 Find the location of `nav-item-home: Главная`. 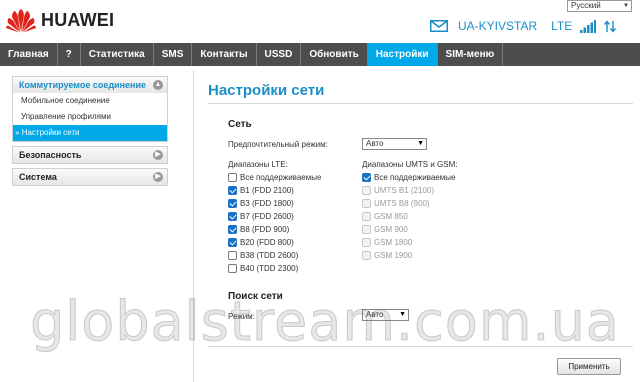

nav-item-home: Главная is located at coordinates (29, 54).